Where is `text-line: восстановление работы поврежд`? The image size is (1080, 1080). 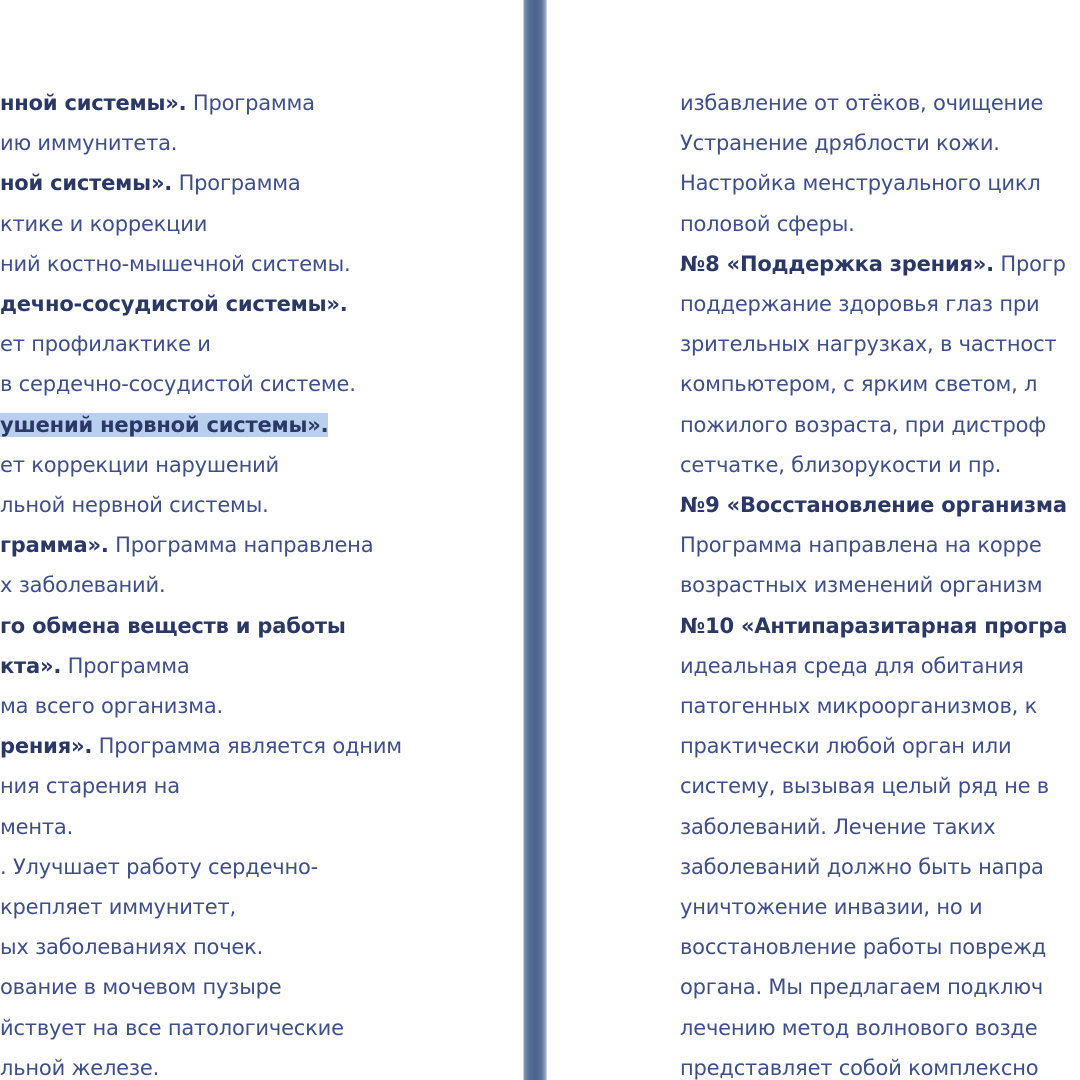
text-line: восстановление работы поврежд is located at coordinates (863, 947).